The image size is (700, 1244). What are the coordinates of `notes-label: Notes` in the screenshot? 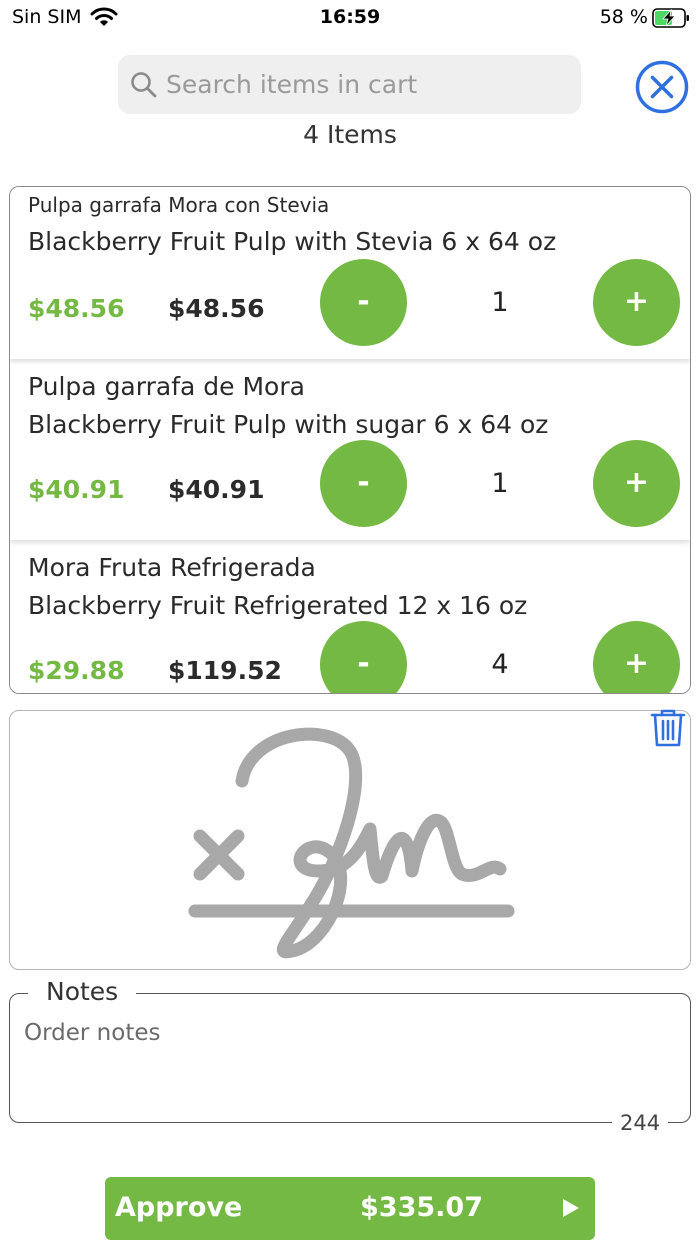 It's located at (82, 991).